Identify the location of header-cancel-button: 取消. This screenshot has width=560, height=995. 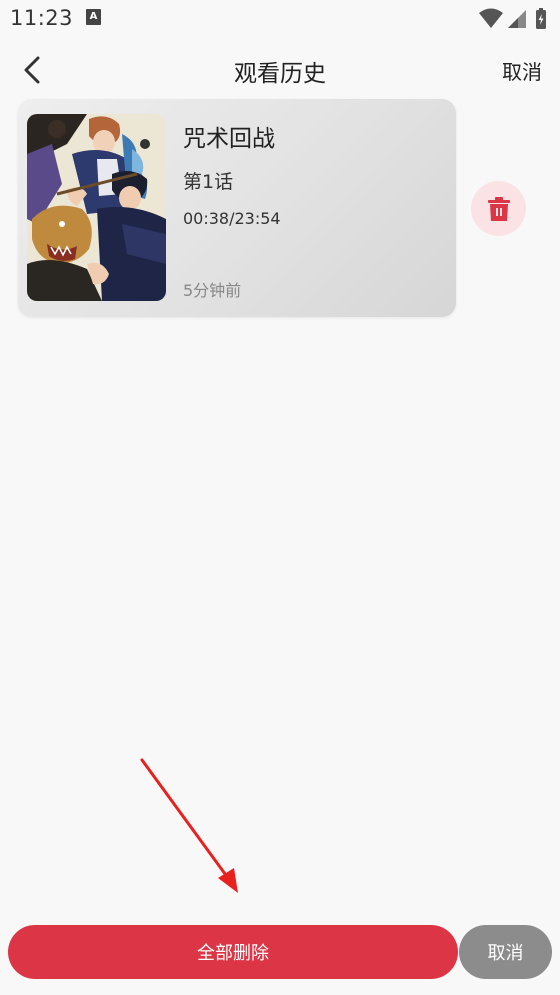
(522, 70).